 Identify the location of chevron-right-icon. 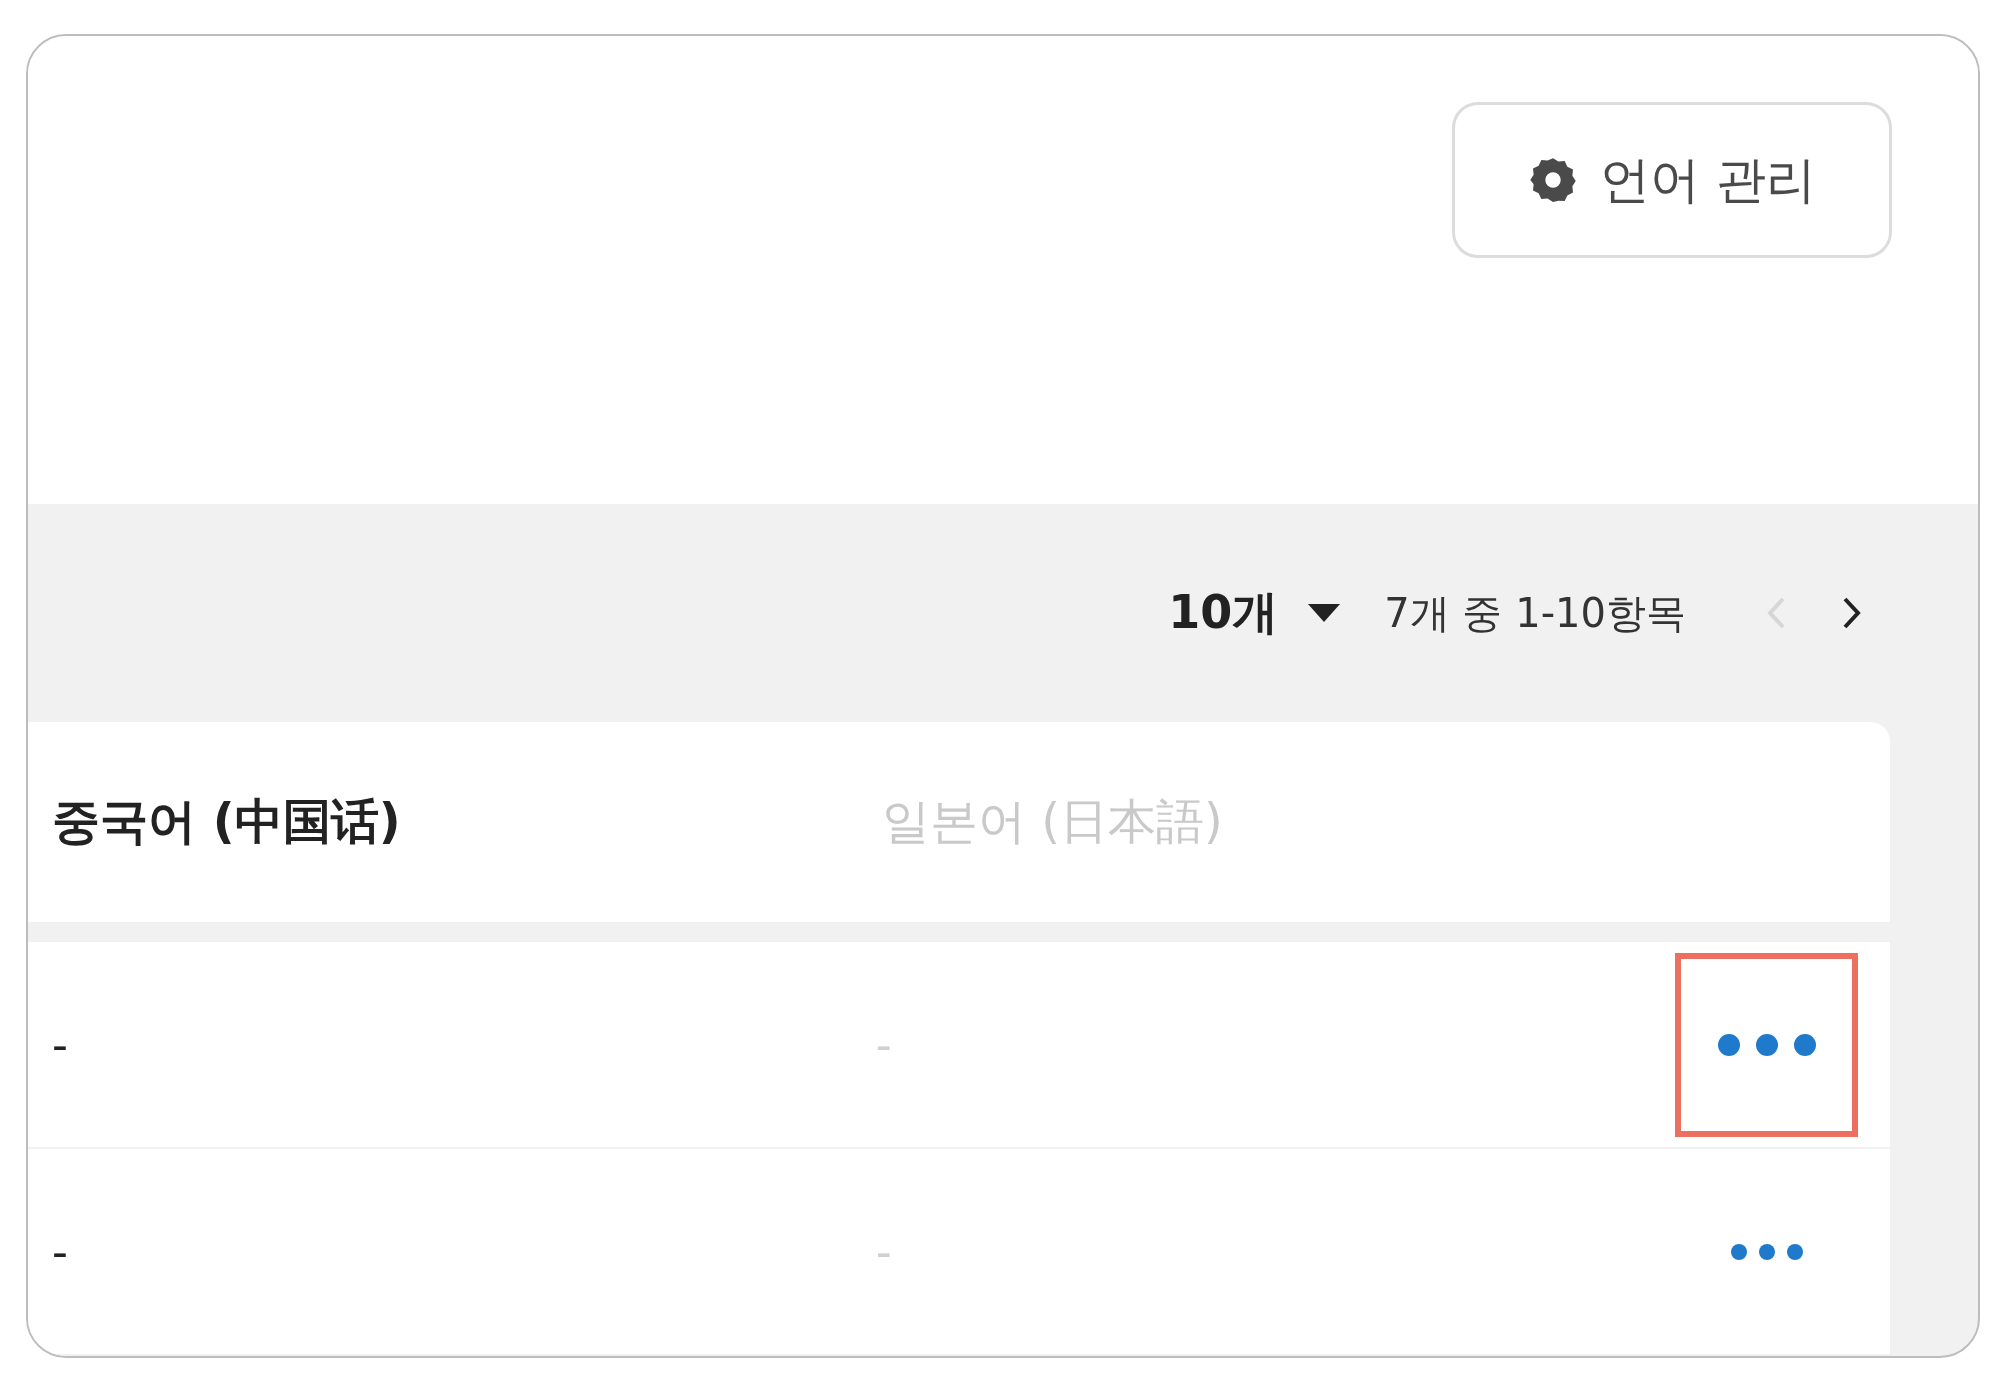
(1852, 613).